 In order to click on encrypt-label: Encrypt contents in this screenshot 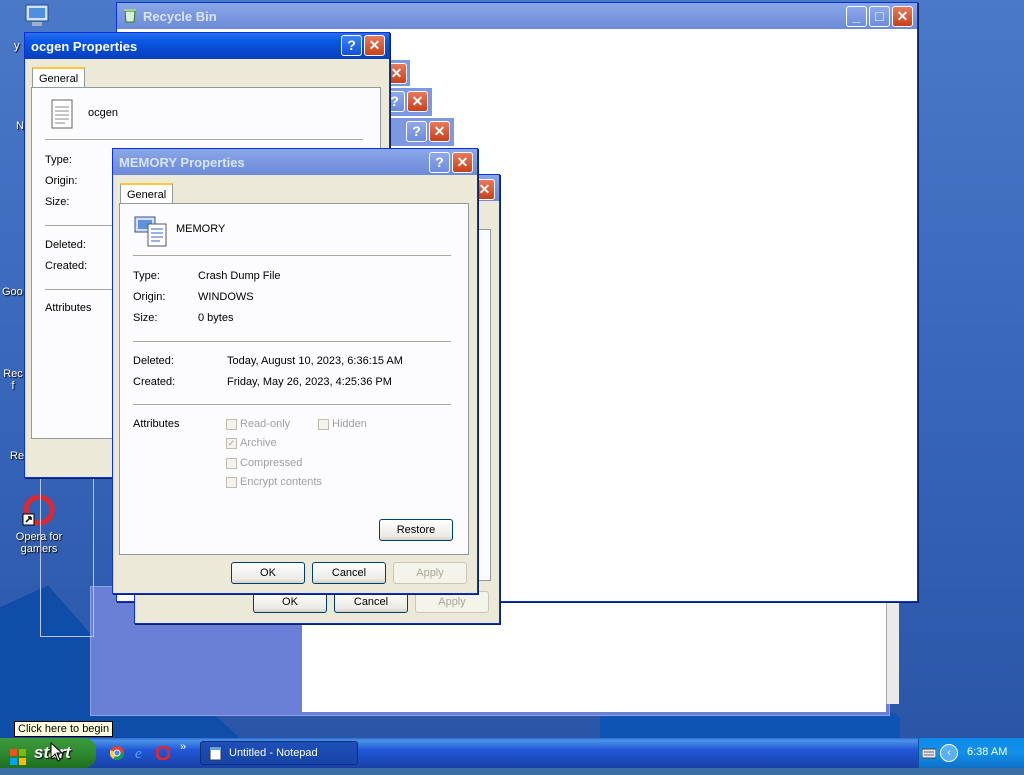, I will do `click(281, 482)`.